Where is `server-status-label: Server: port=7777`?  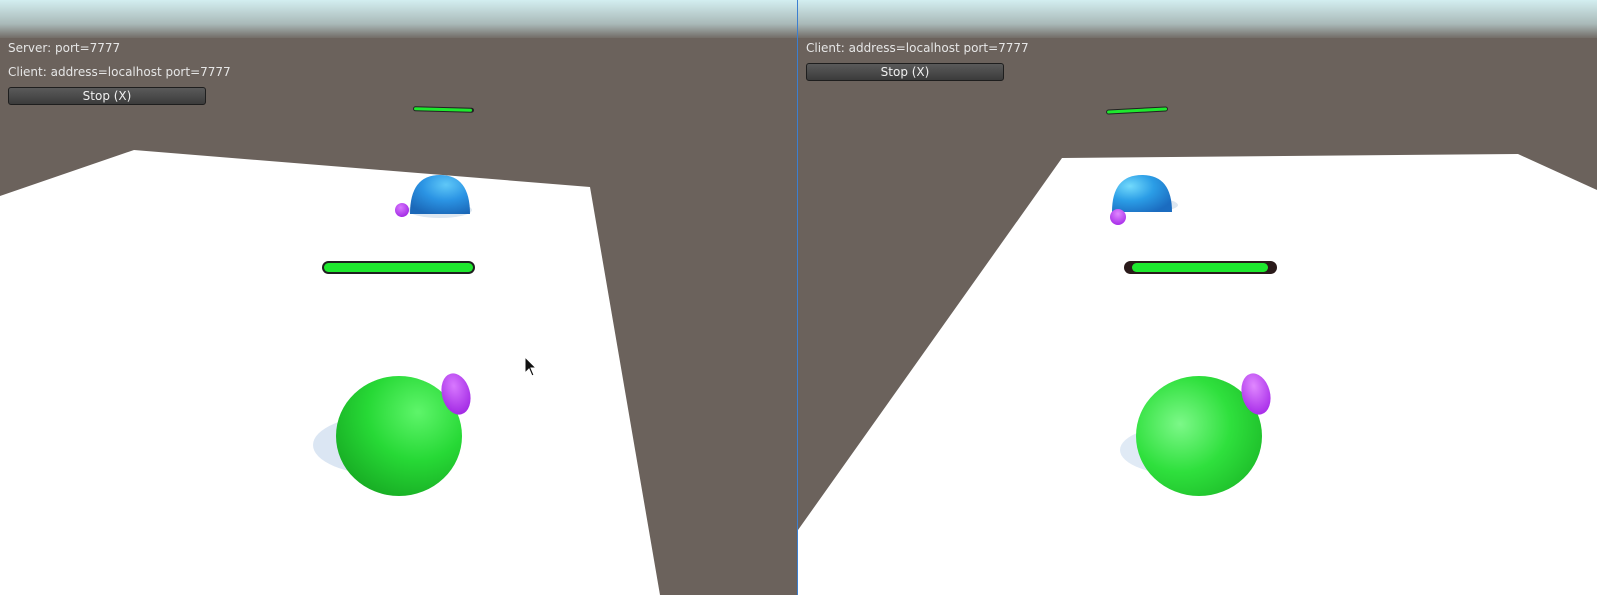 server-status-label: Server: port=7777 is located at coordinates (64, 48).